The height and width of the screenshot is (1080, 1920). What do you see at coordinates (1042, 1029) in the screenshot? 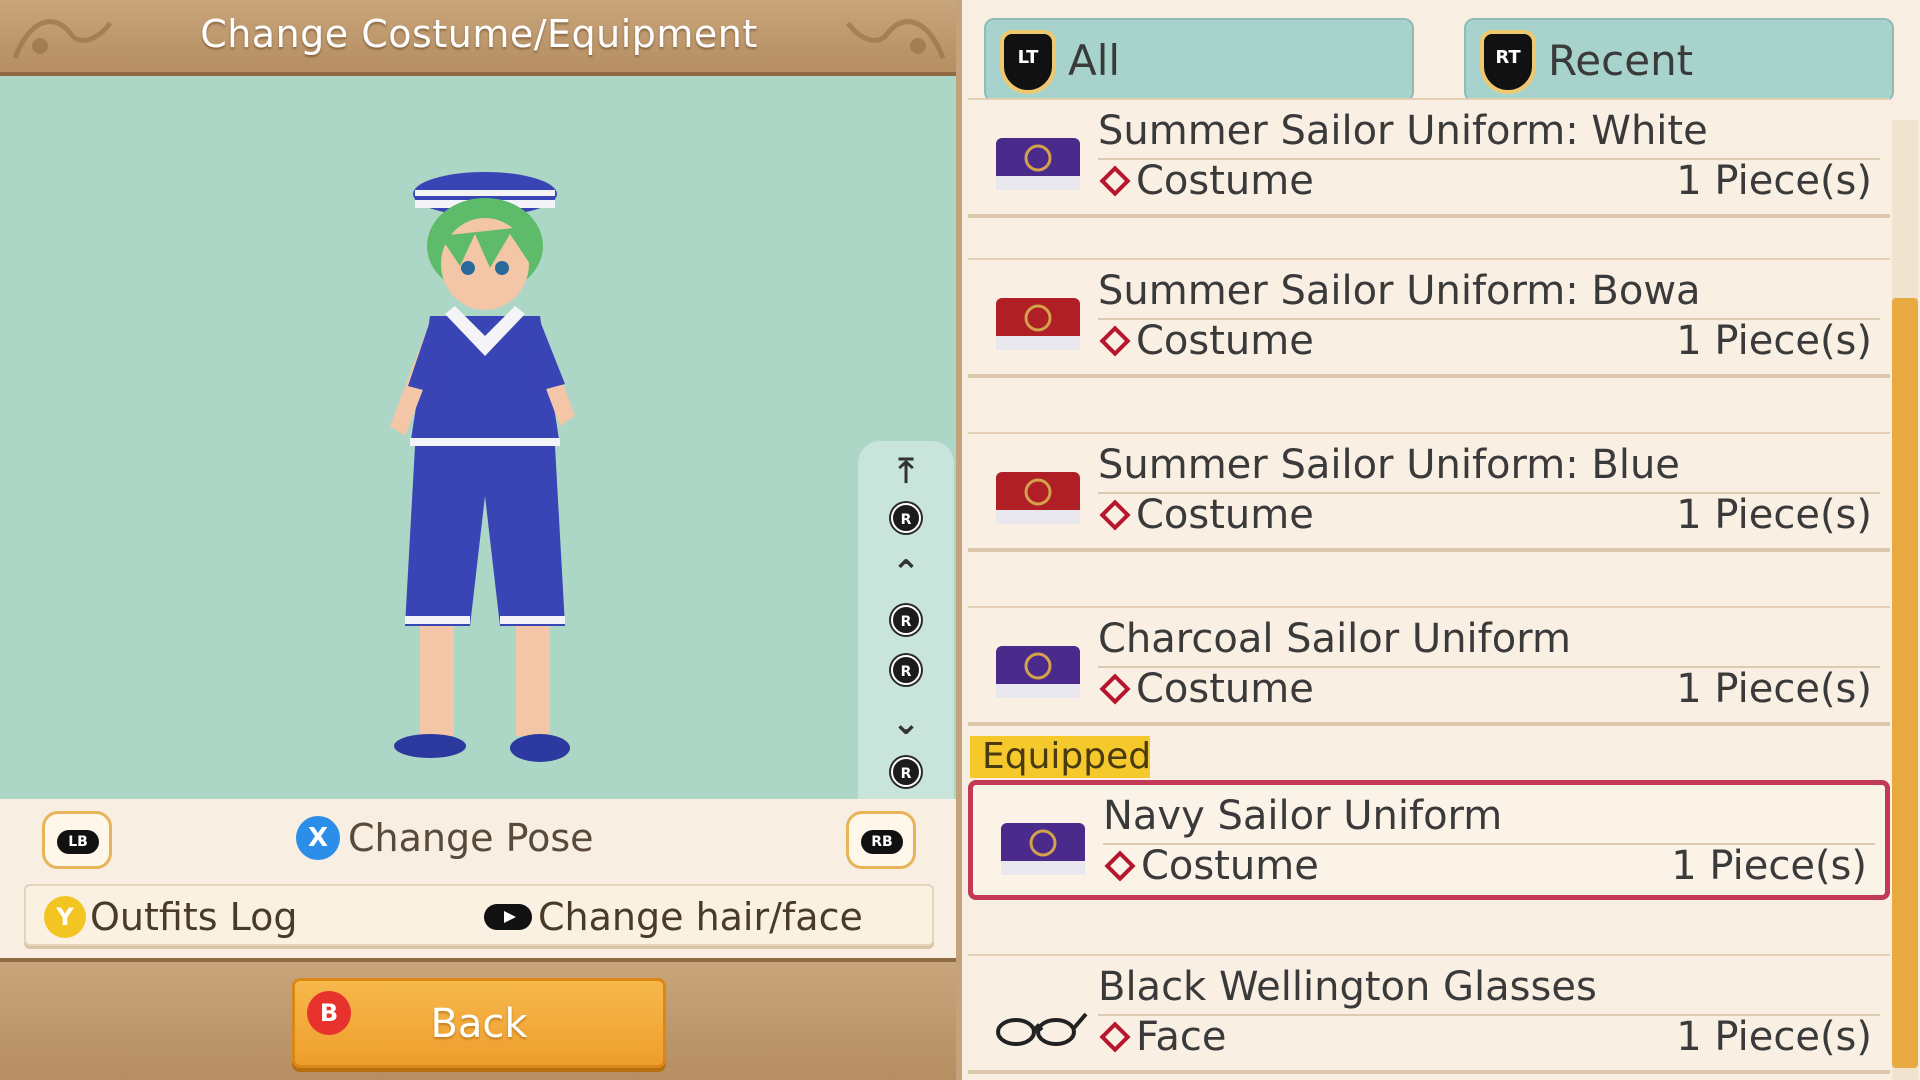
I see `glasses-icon` at bounding box center [1042, 1029].